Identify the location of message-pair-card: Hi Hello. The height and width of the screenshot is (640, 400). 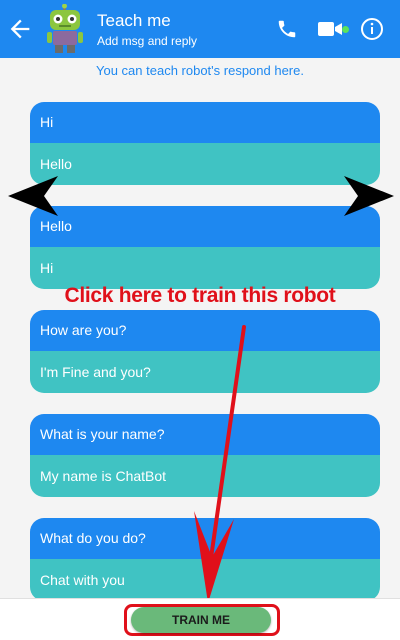
(205, 143).